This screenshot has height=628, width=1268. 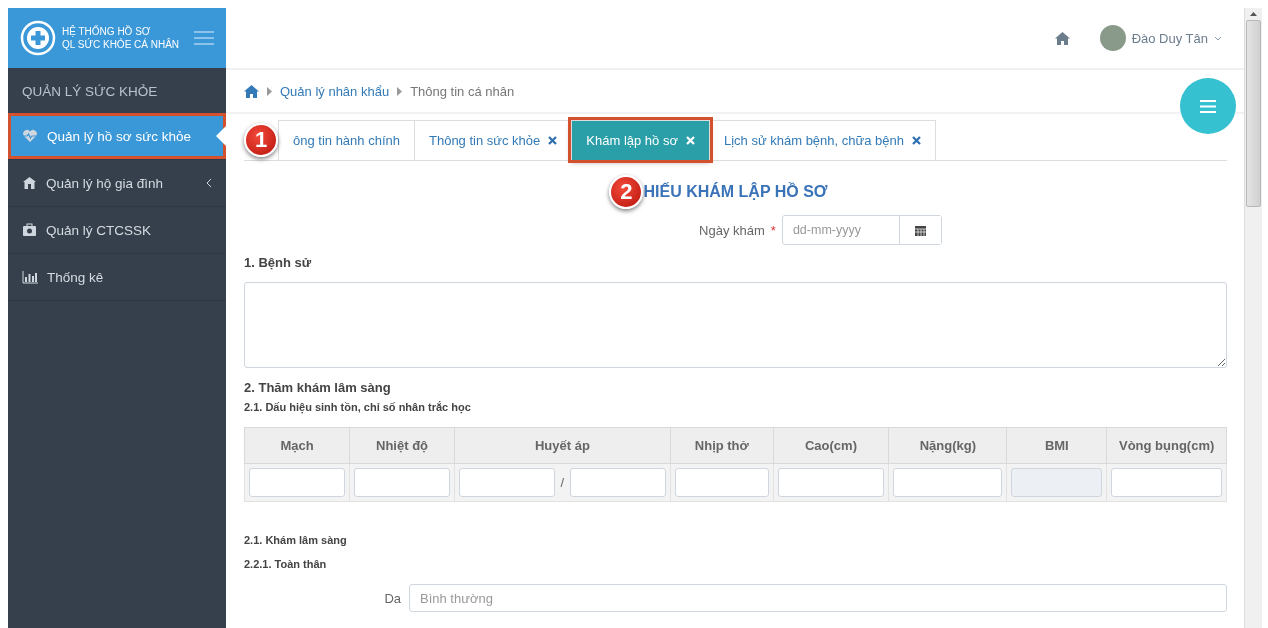 What do you see at coordinates (75, 277) in the screenshot?
I see `sidebar-item-label: Thống kê` at bounding box center [75, 277].